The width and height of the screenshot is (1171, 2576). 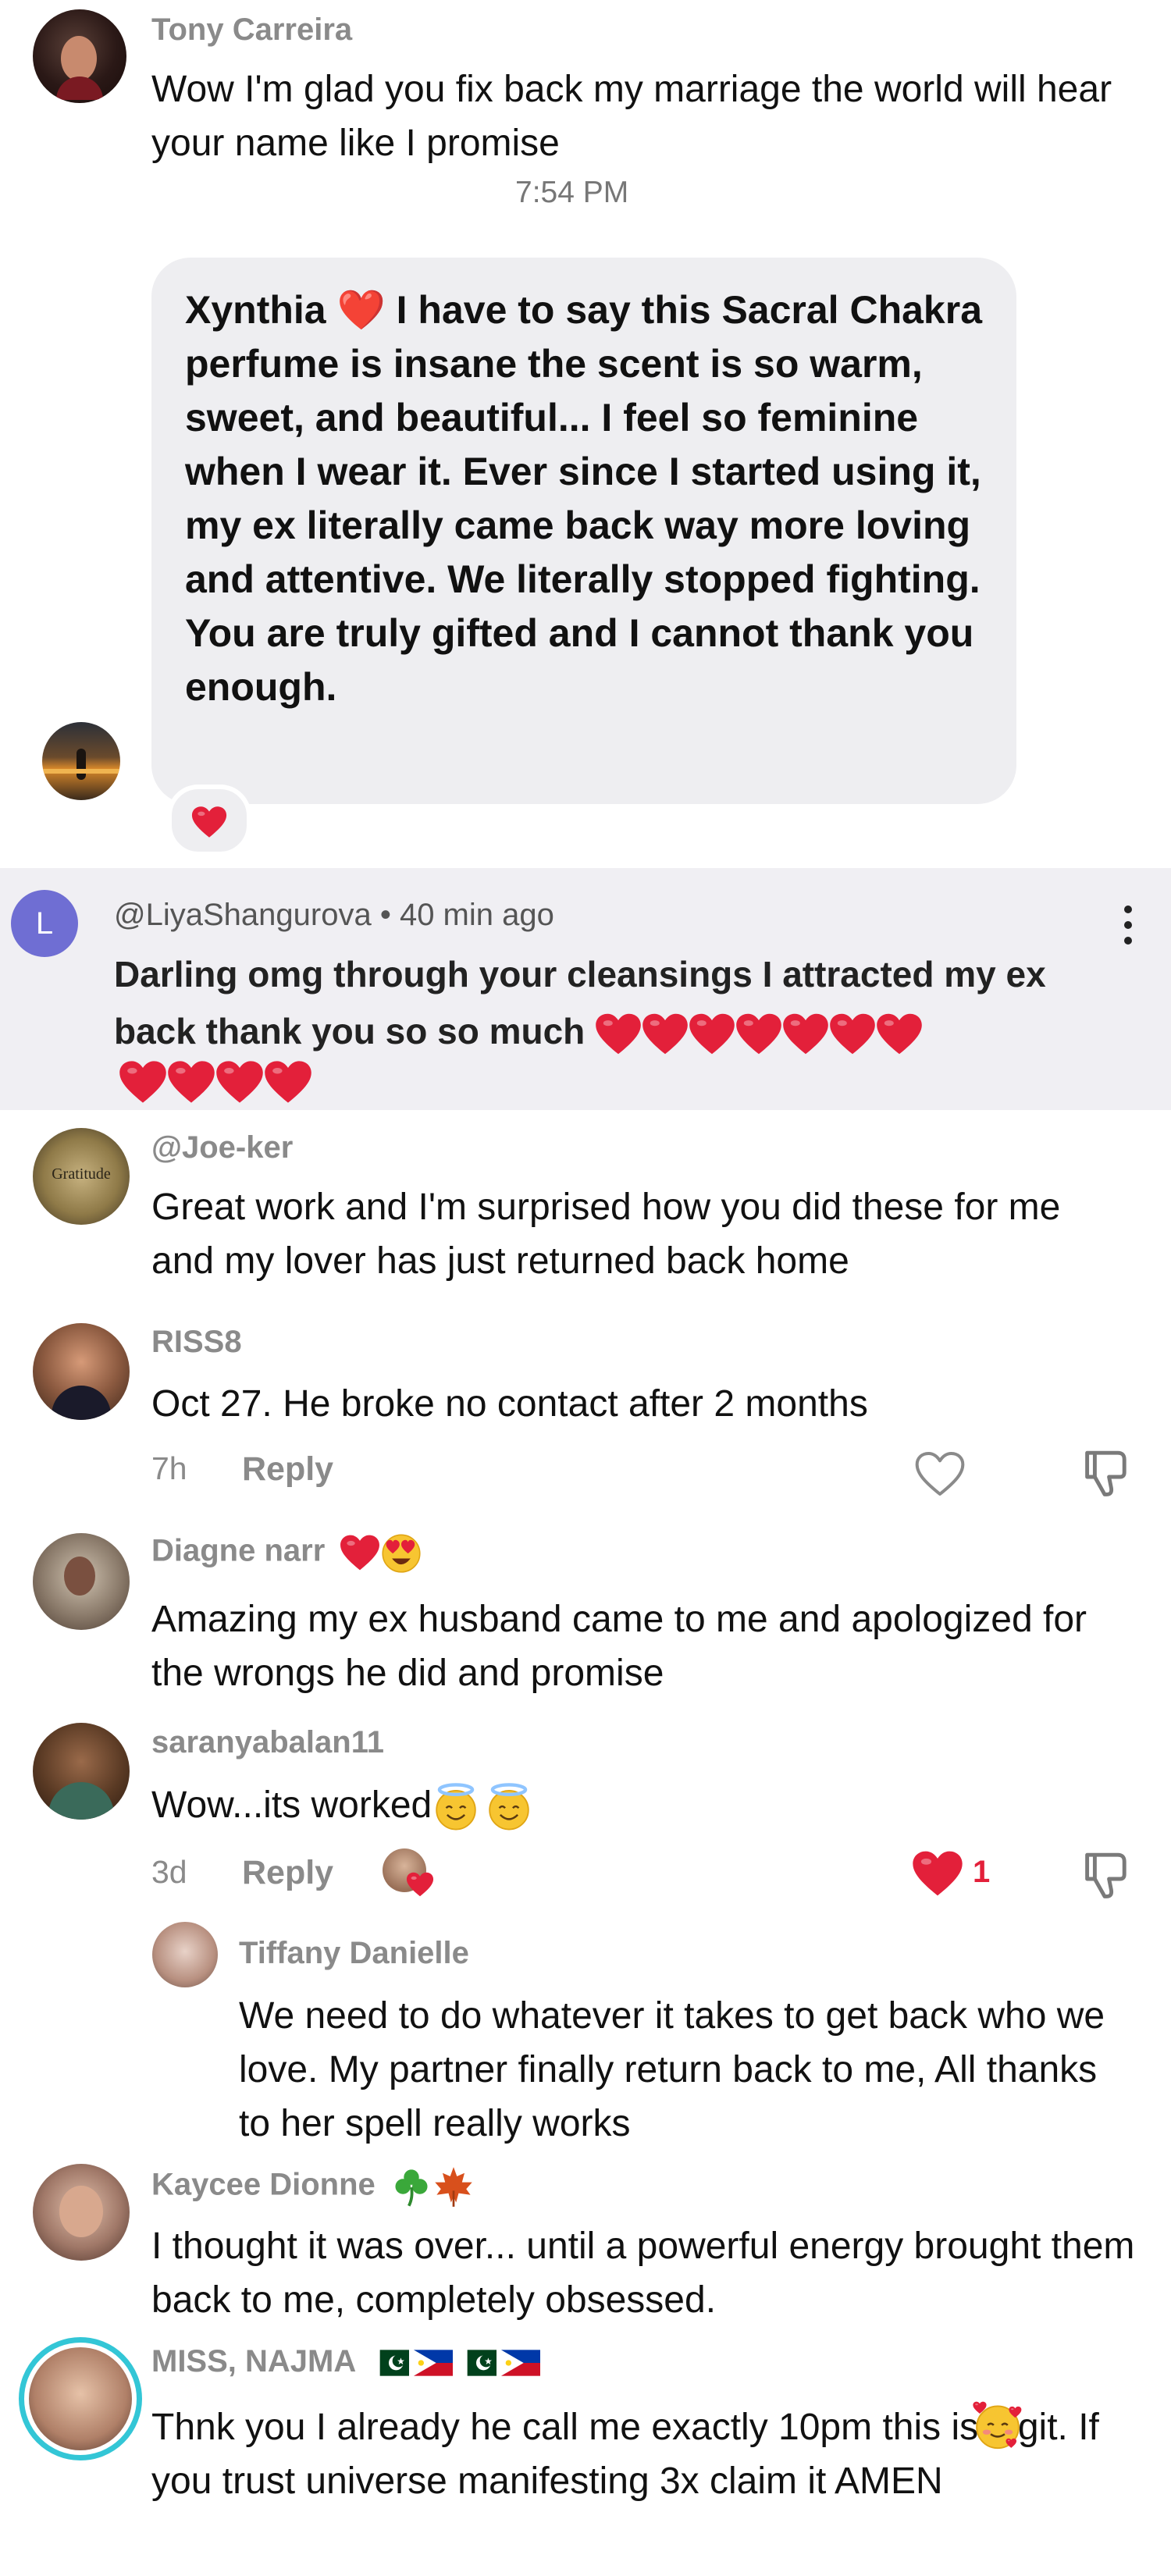 What do you see at coordinates (348, 2361) in the screenshot?
I see `comment-author-name: MISS, NAJMA` at bounding box center [348, 2361].